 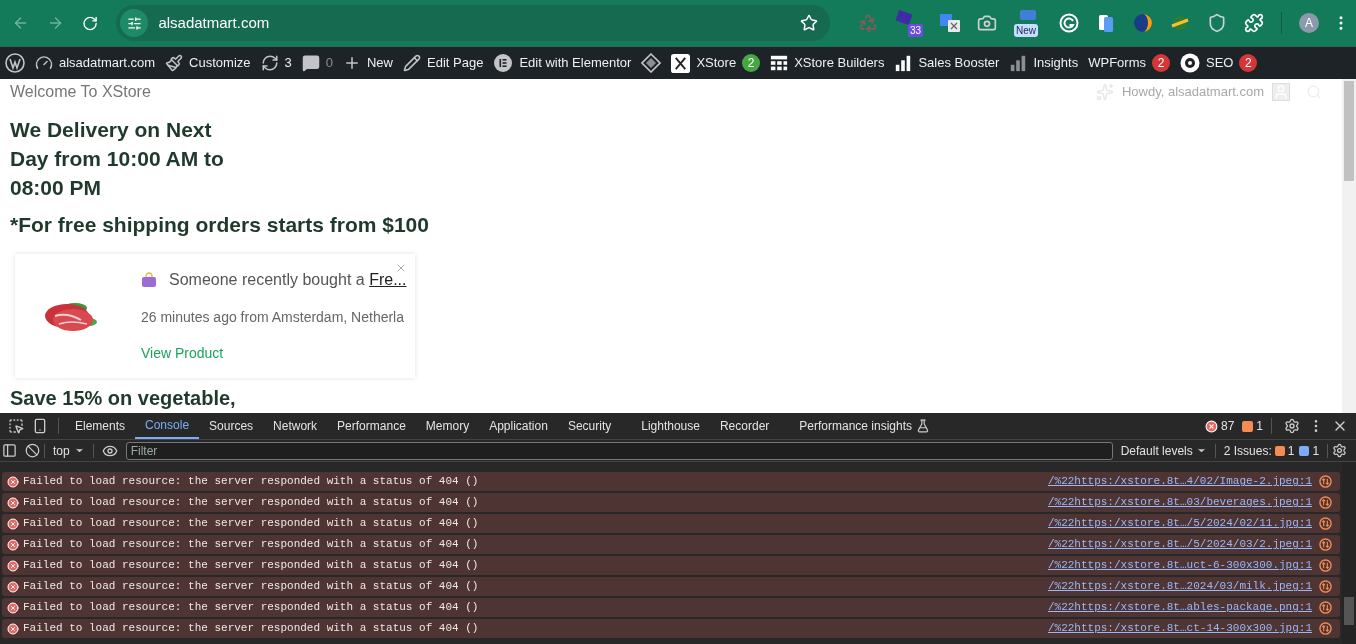 I want to click on devtools-tab: Sources, so click(x=231, y=426).